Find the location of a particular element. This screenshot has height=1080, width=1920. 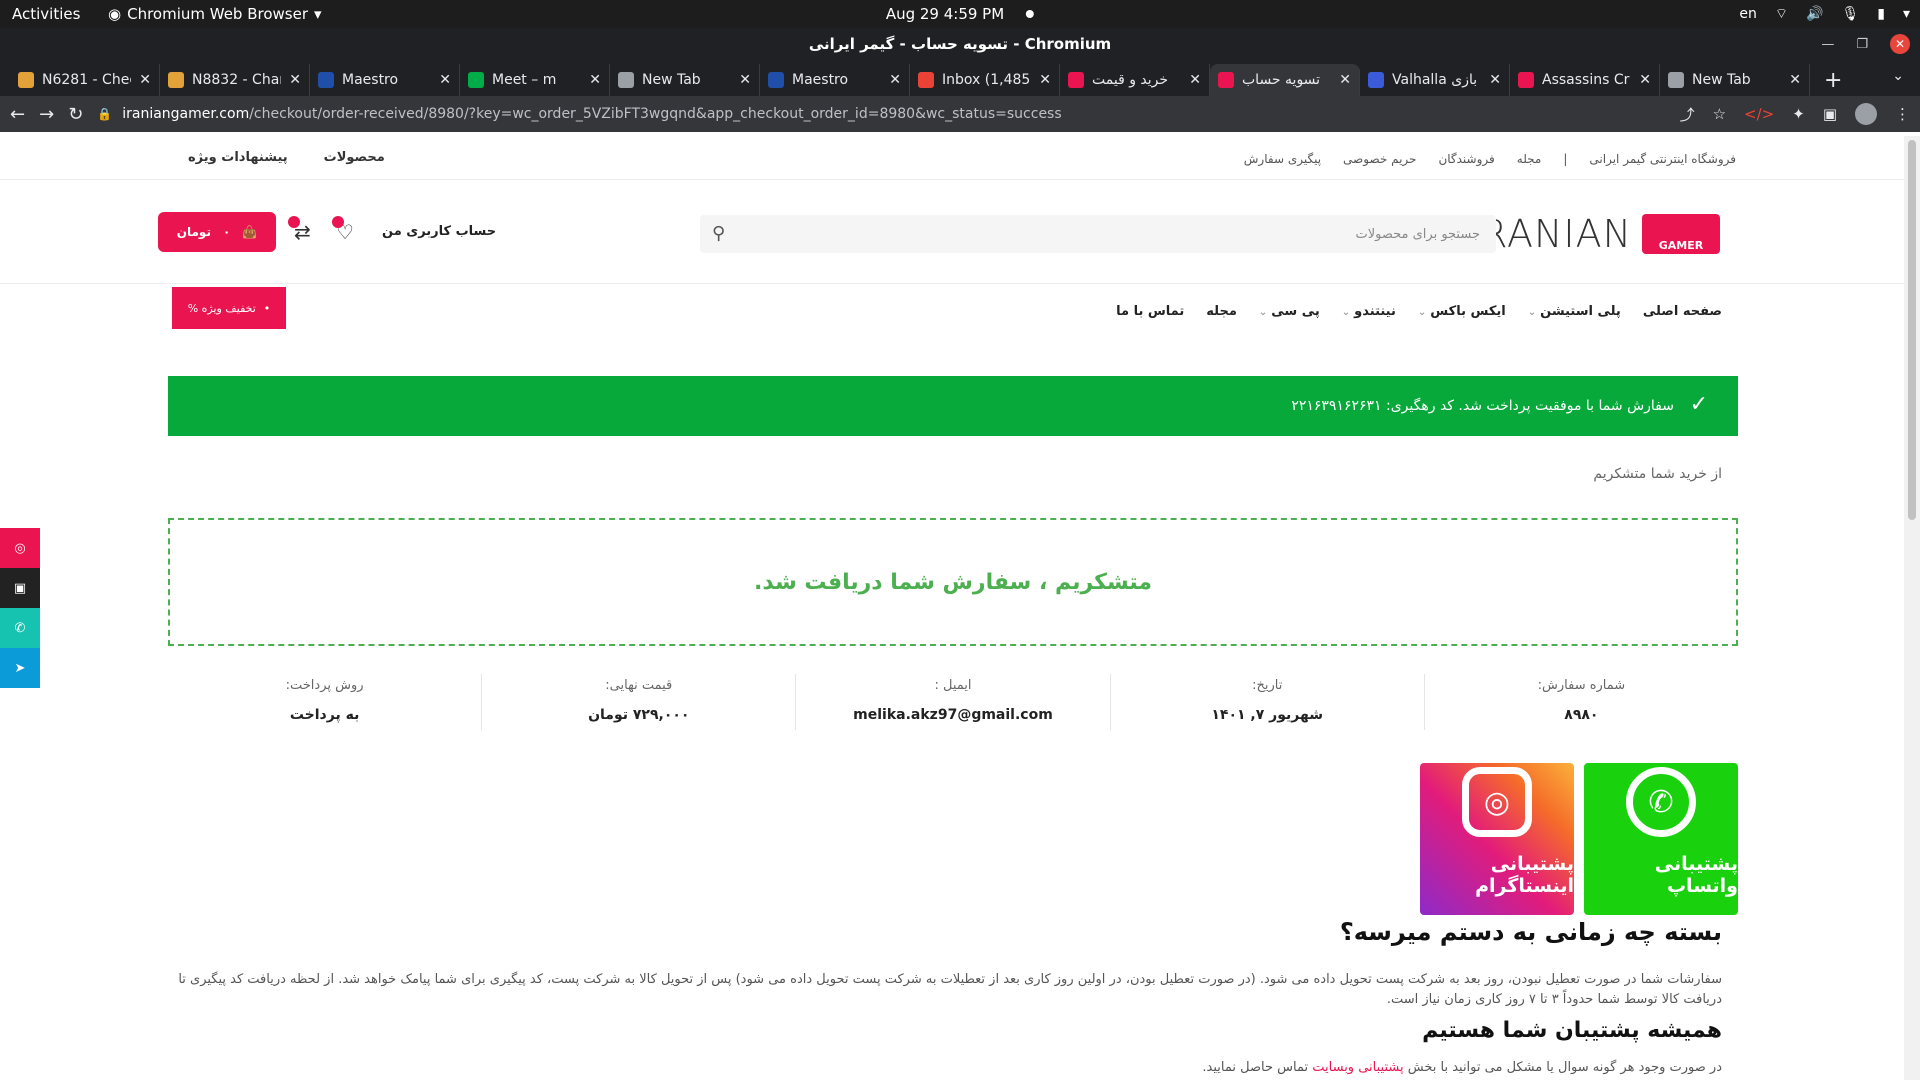

cart-button: تومان ۰ 👜 is located at coordinates (217, 232).